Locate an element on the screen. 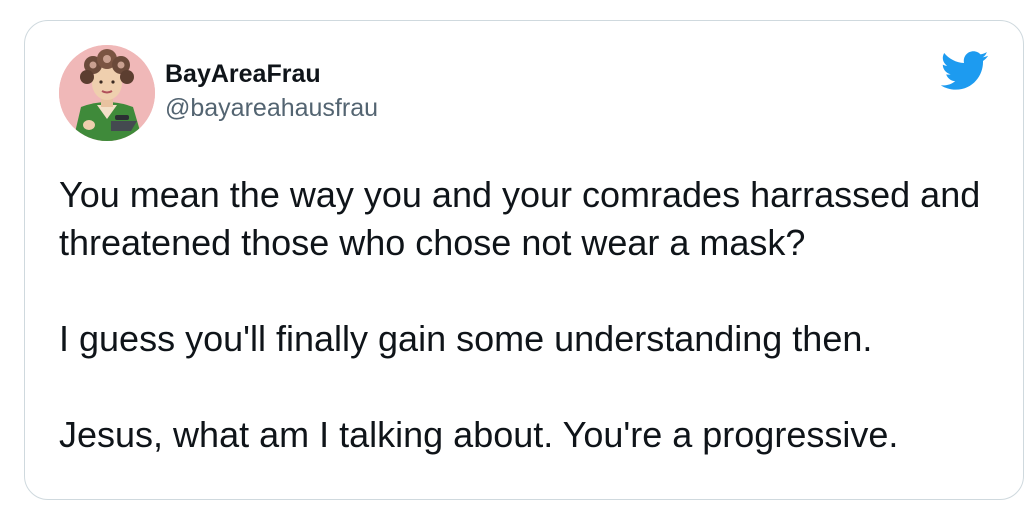 The image size is (1028, 507). author-handle: @bayareahausfrau is located at coordinates (271, 108).